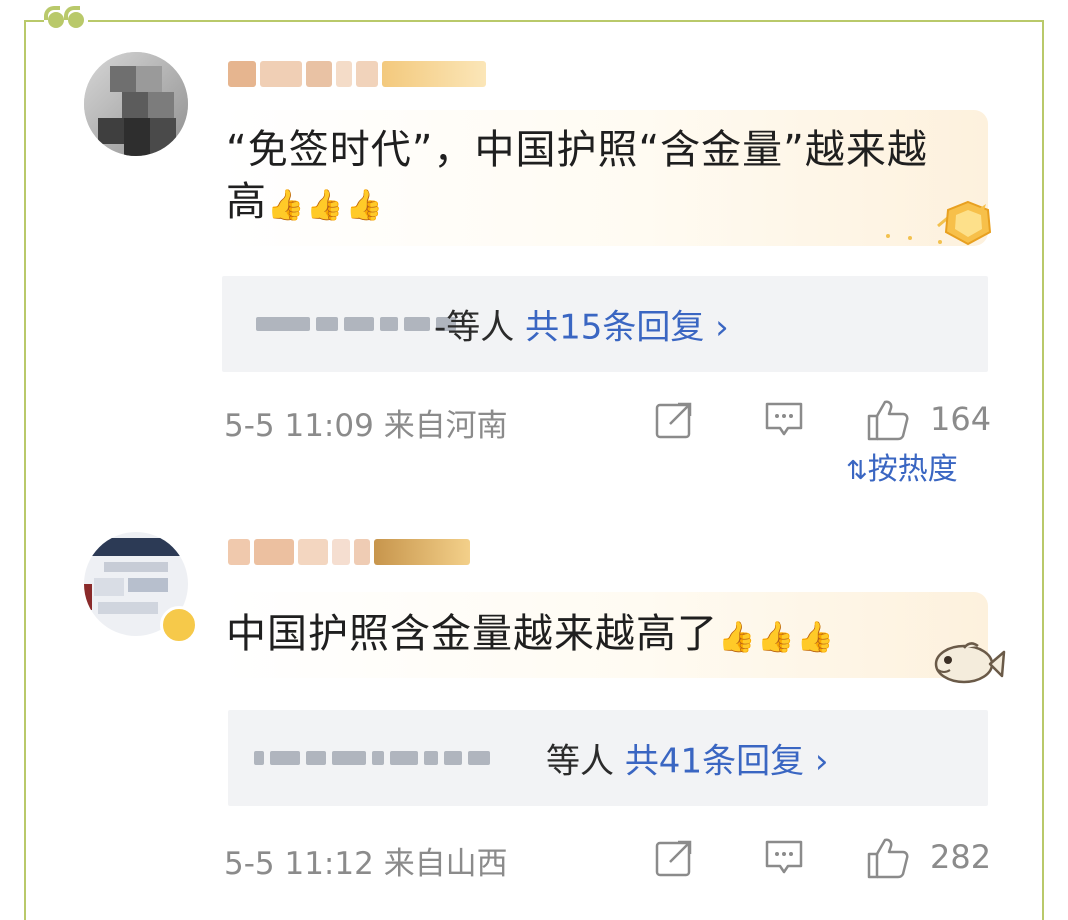 Image resolution: width=1068 pixels, height=920 pixels. What do you see at coordinates (299, 864) in the screenshot?
I see `comment-time: 5-5 11:12` at bounding box center [299, 864].